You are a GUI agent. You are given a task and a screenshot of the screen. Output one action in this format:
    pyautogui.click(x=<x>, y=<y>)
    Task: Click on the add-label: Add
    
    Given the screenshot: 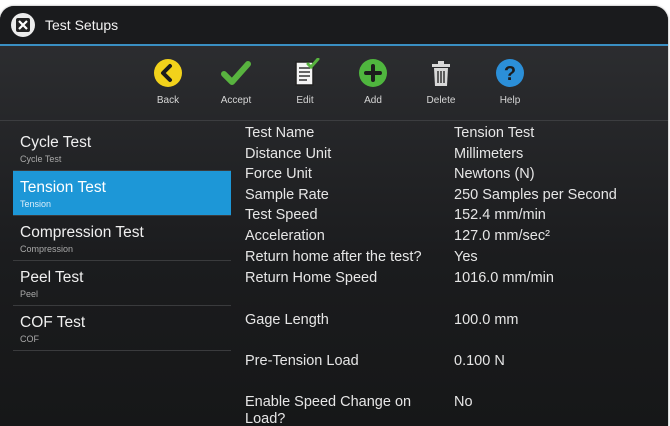 What is the action you would take?
    pyautogui.click(x=373, y=100)
    